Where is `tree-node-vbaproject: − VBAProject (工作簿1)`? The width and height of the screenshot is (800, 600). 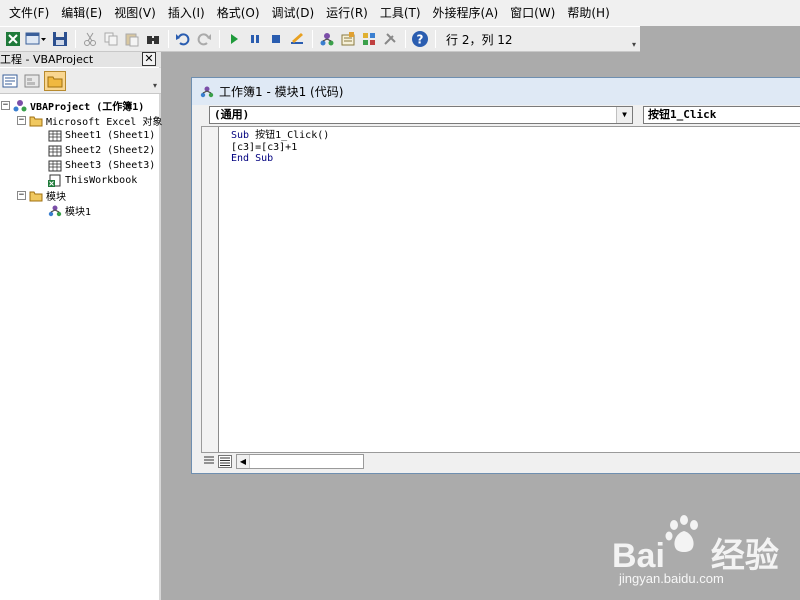
tree-node-vbaproject: − VBAProject (工作簿1) is located at coordinates (72, 105).